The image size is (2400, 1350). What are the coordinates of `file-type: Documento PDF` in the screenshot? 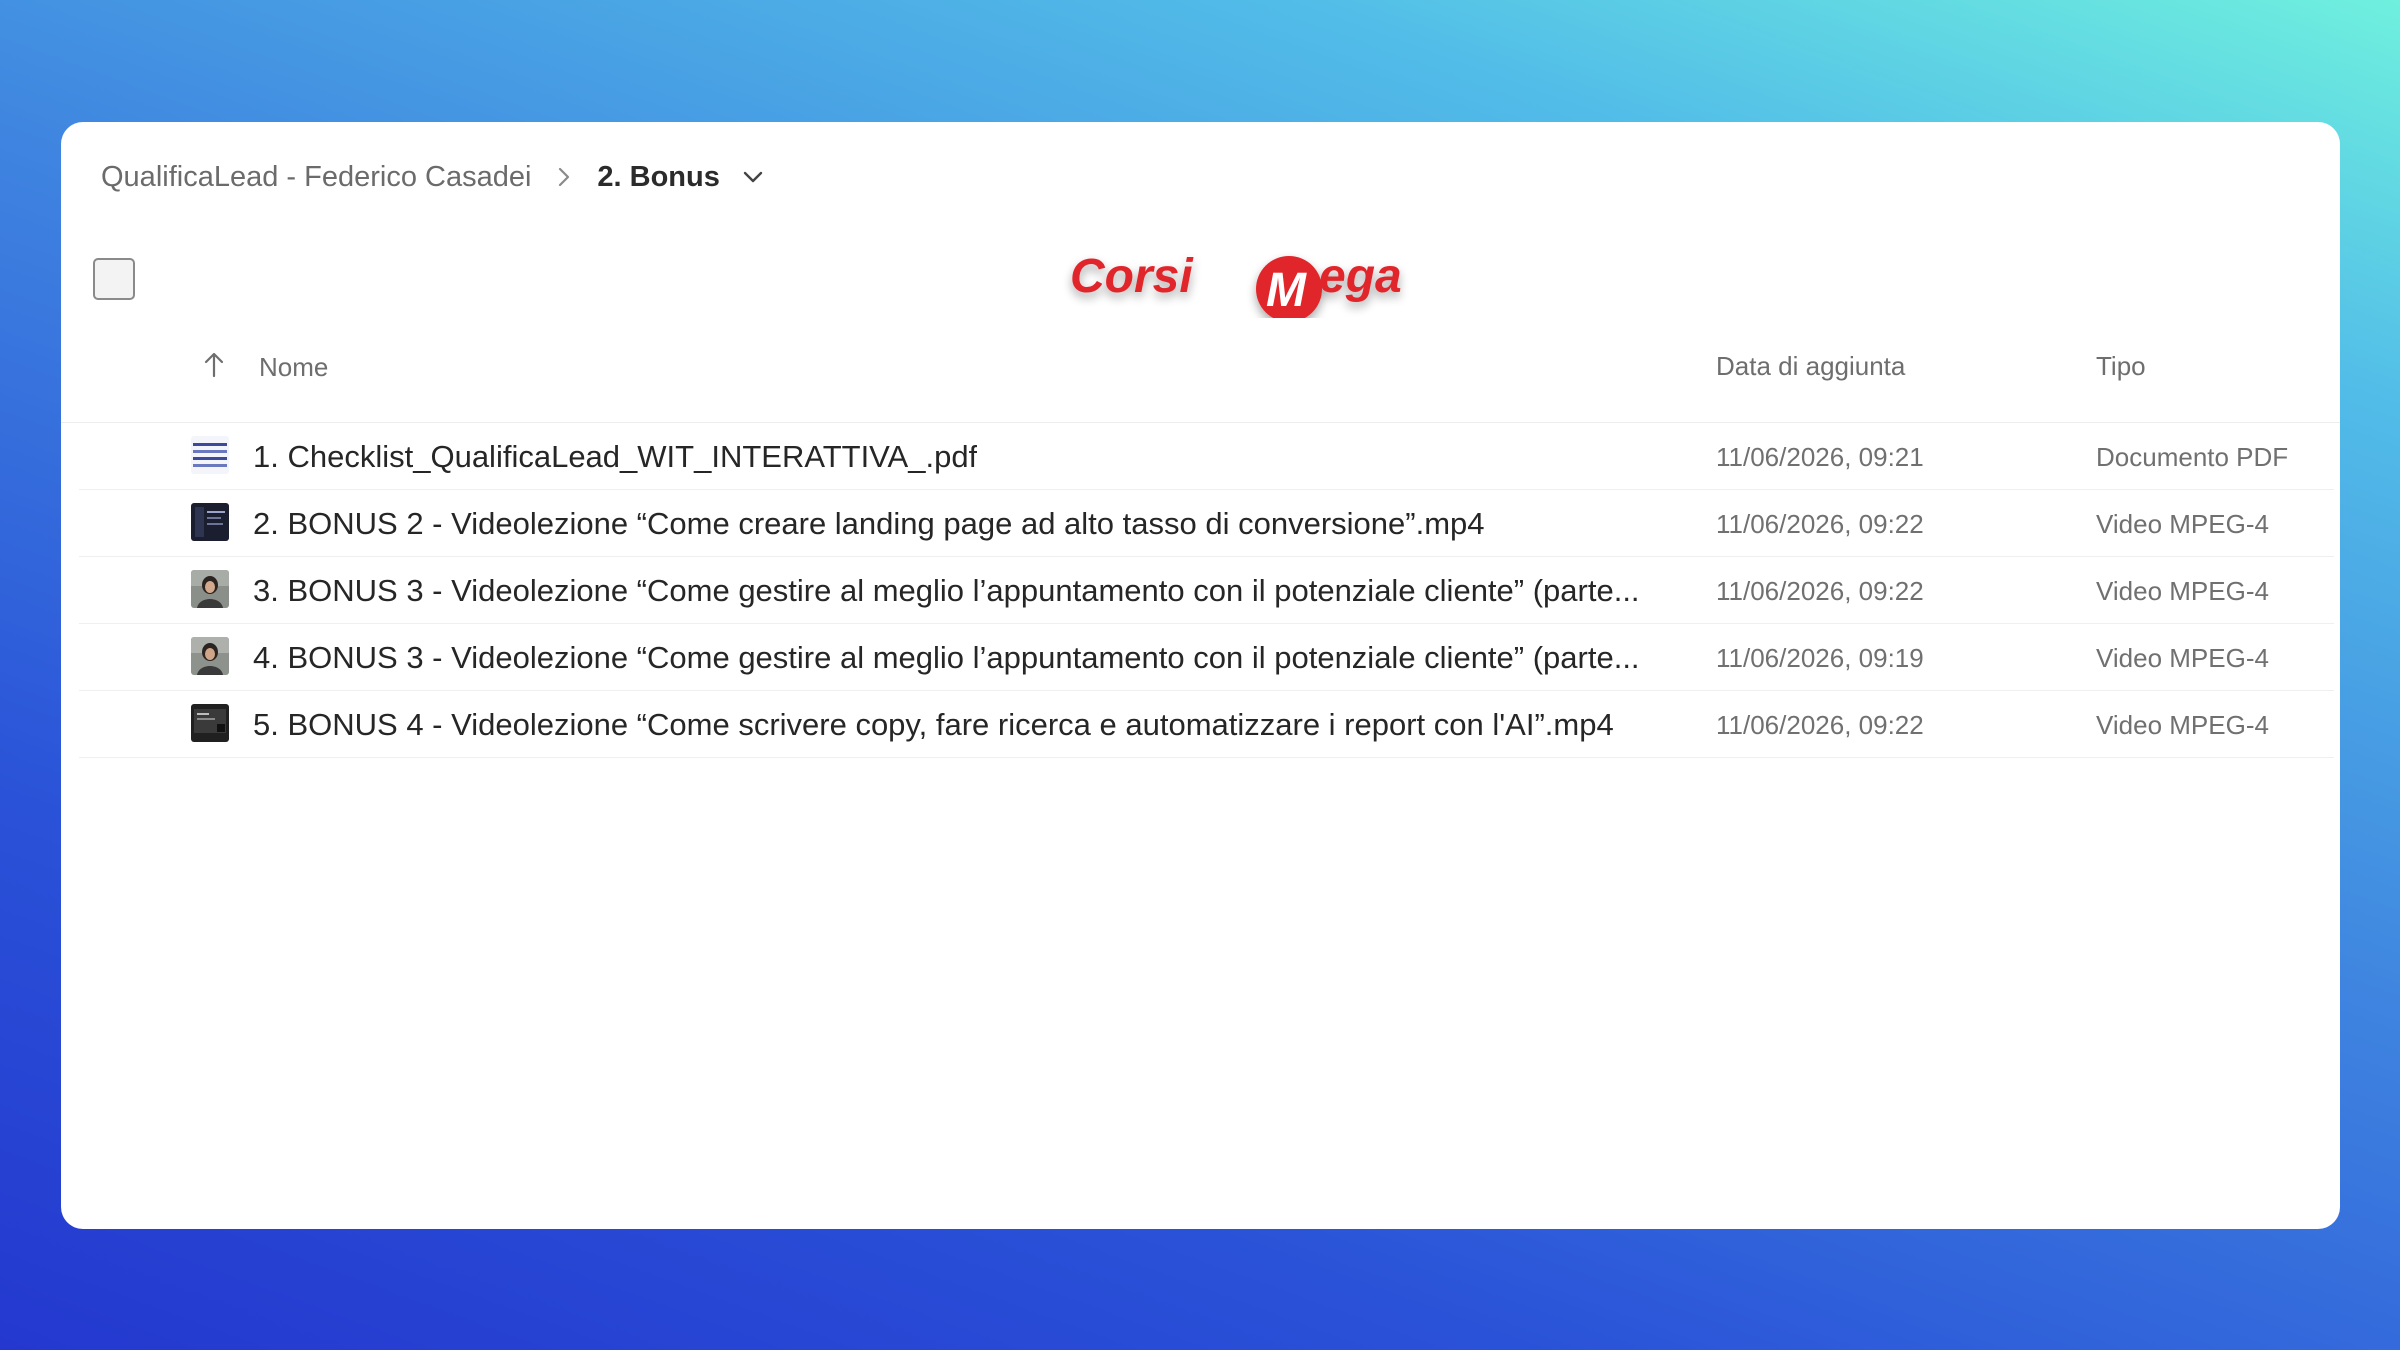 It's located at (2192, 457).